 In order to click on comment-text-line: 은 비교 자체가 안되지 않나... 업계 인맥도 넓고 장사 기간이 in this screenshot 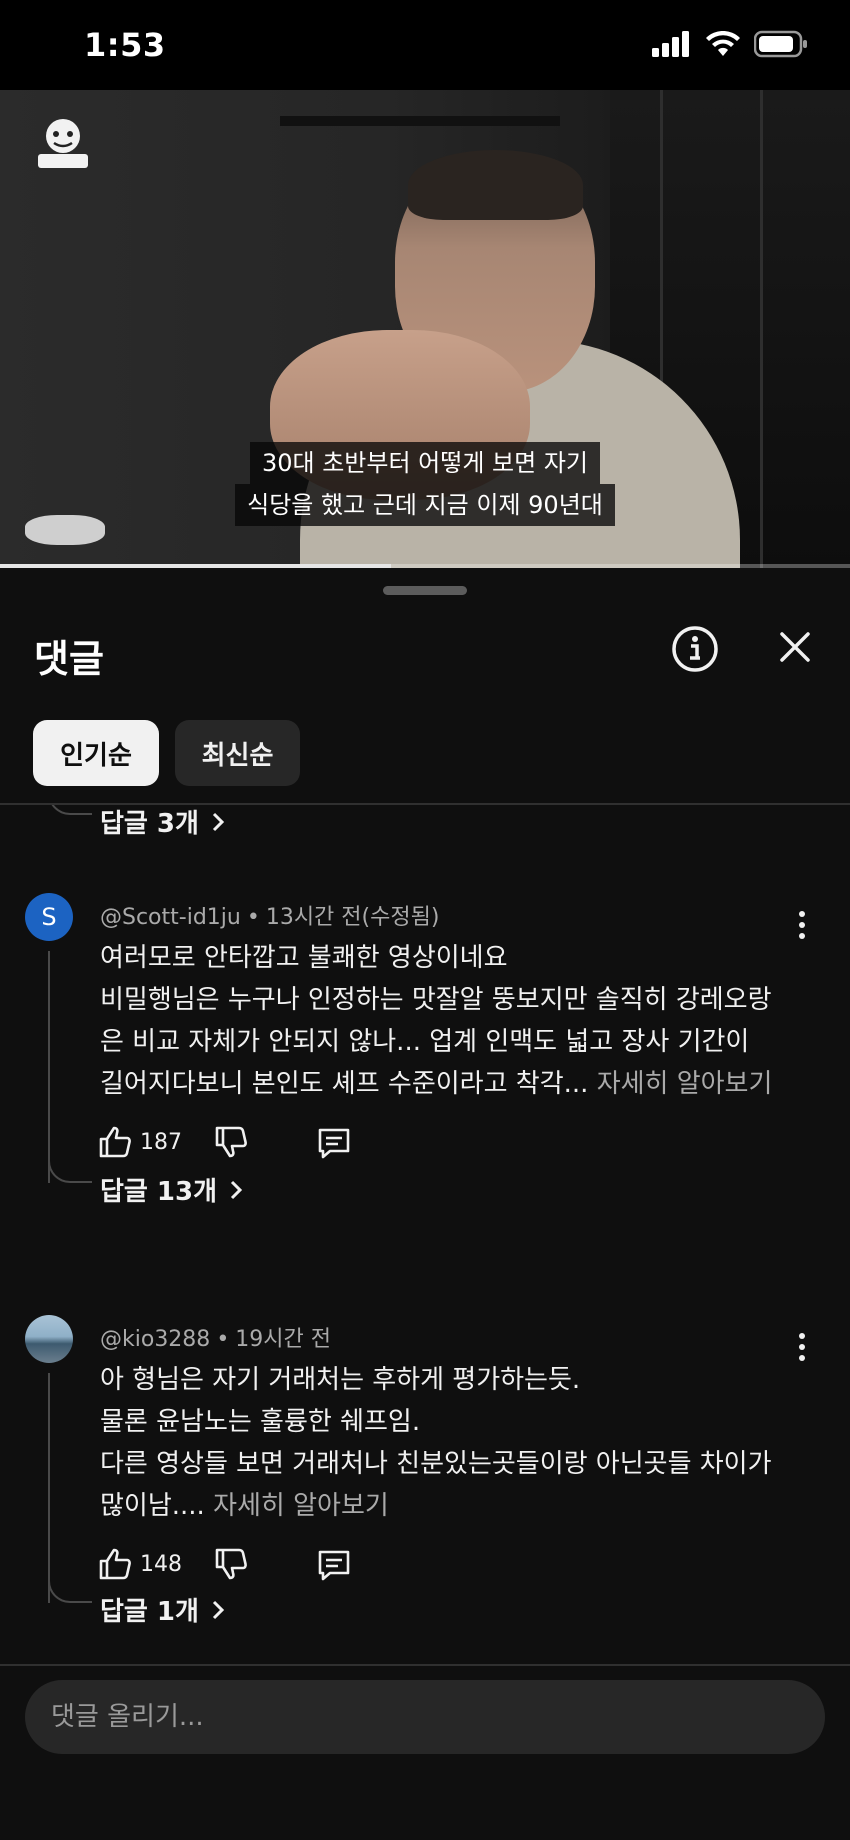, I will do `click(425, 1042)`.